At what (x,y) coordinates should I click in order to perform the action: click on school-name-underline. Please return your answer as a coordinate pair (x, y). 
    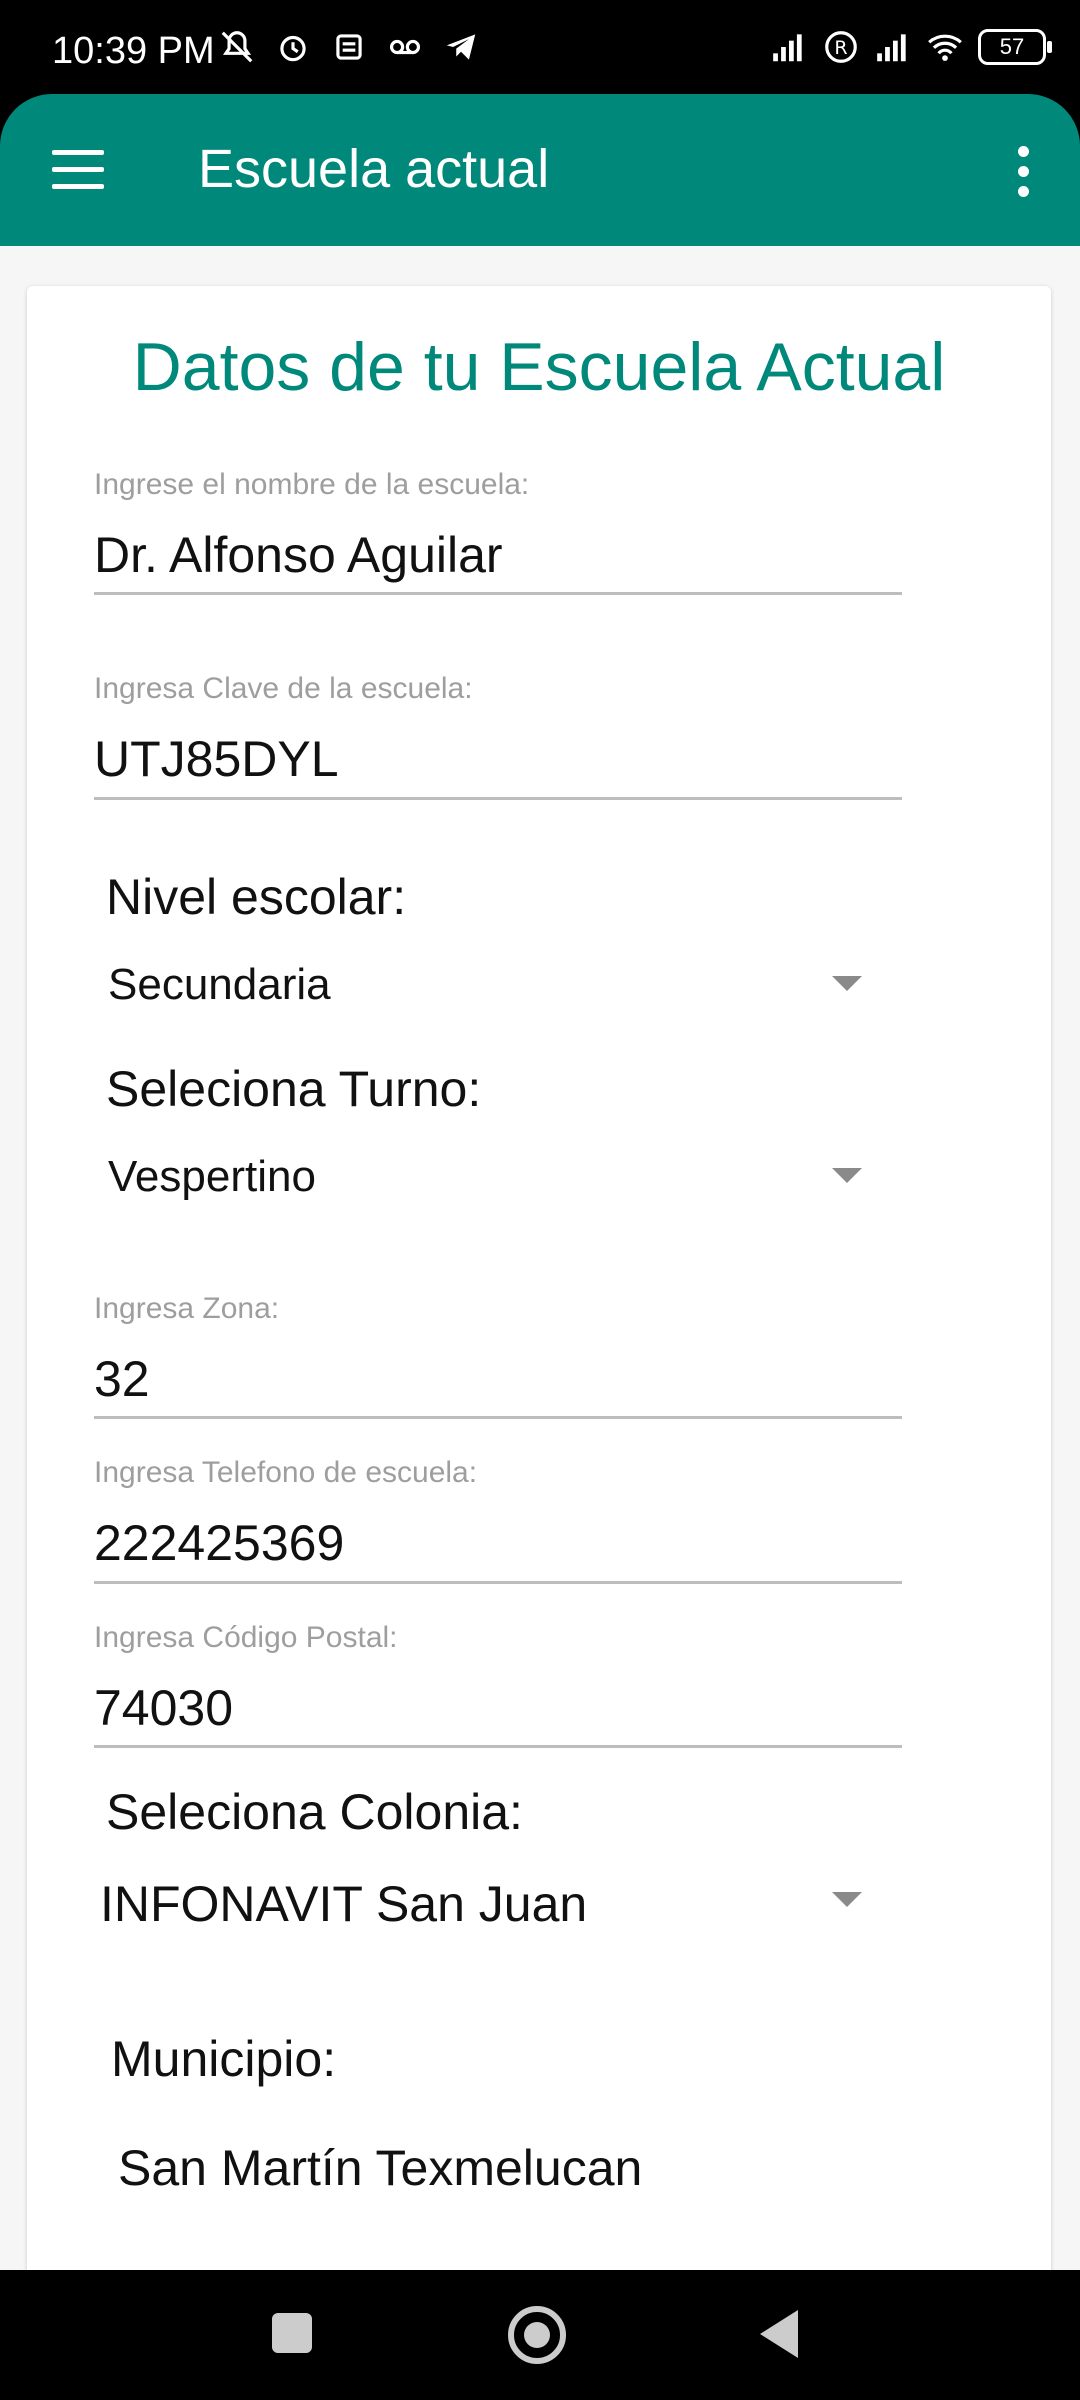
    Looking at the image, I should click on (498, 593).